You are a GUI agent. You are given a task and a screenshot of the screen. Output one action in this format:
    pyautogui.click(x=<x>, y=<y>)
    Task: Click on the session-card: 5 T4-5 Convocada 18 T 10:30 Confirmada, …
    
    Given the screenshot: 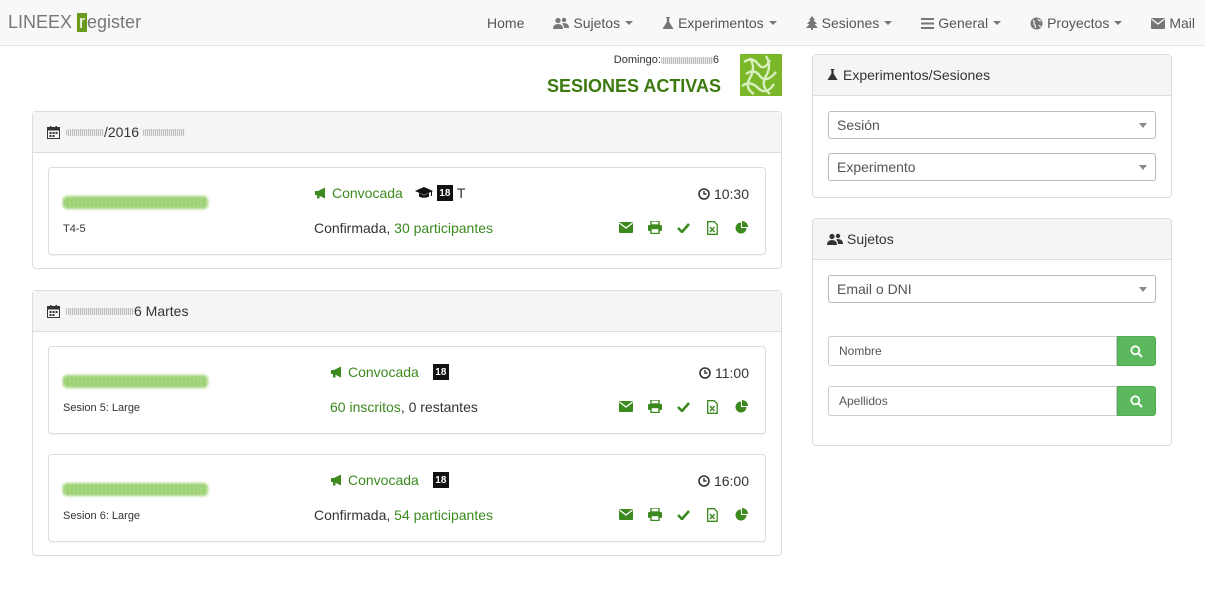 What is the action you would take?
    pyautogui.click(x=407, y=211)
    